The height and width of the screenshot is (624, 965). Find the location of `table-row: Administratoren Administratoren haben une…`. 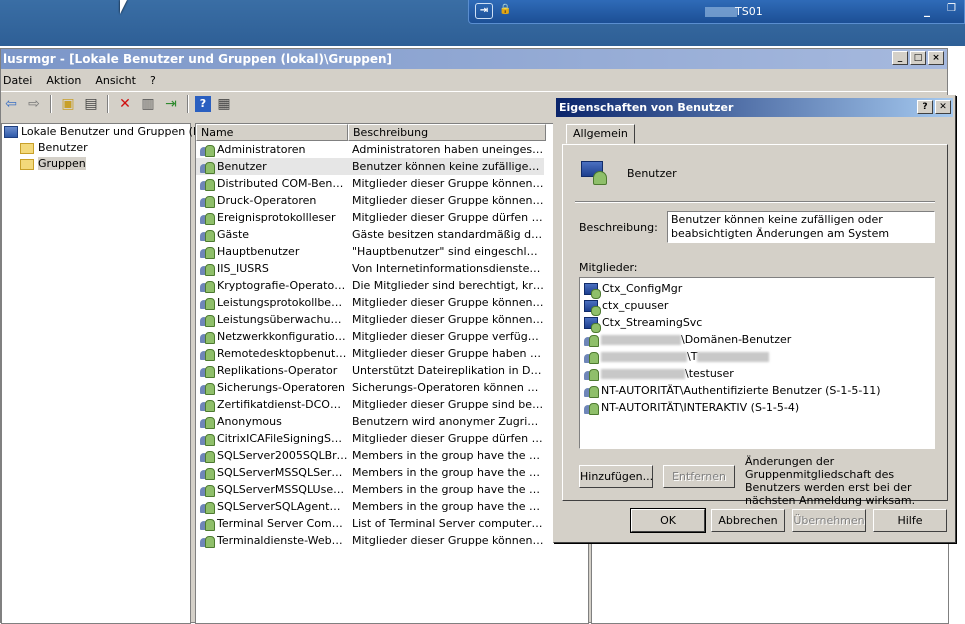

table-row: Administratoren Administratoren haben une… is located at coordinates (392, 149).